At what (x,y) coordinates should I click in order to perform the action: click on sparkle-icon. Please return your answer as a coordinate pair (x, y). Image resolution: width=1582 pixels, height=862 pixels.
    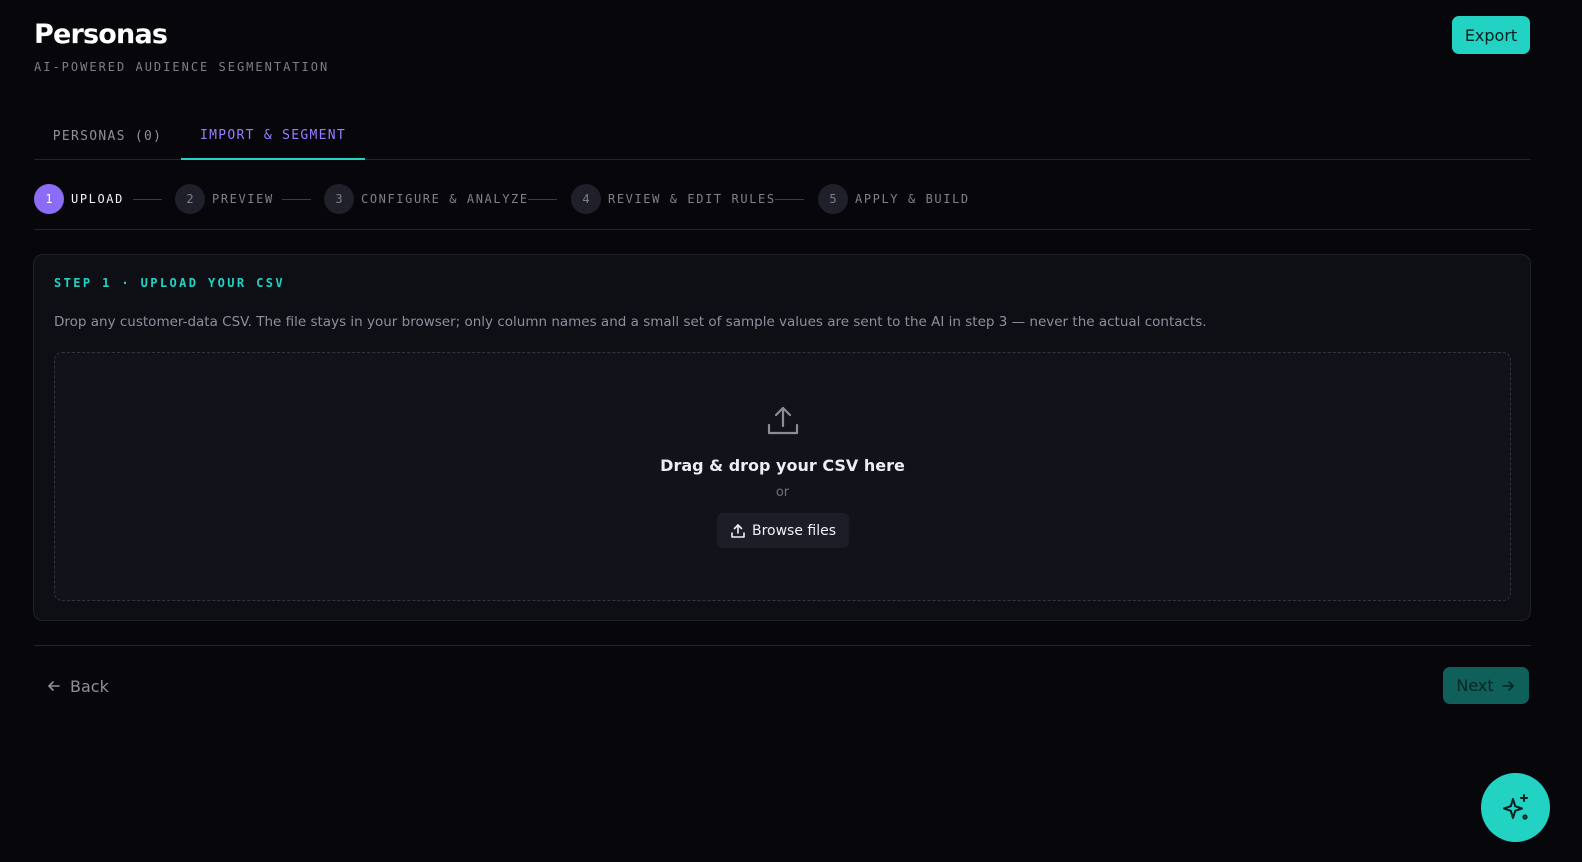
    Looking at the image, I should click on (1515, 806).